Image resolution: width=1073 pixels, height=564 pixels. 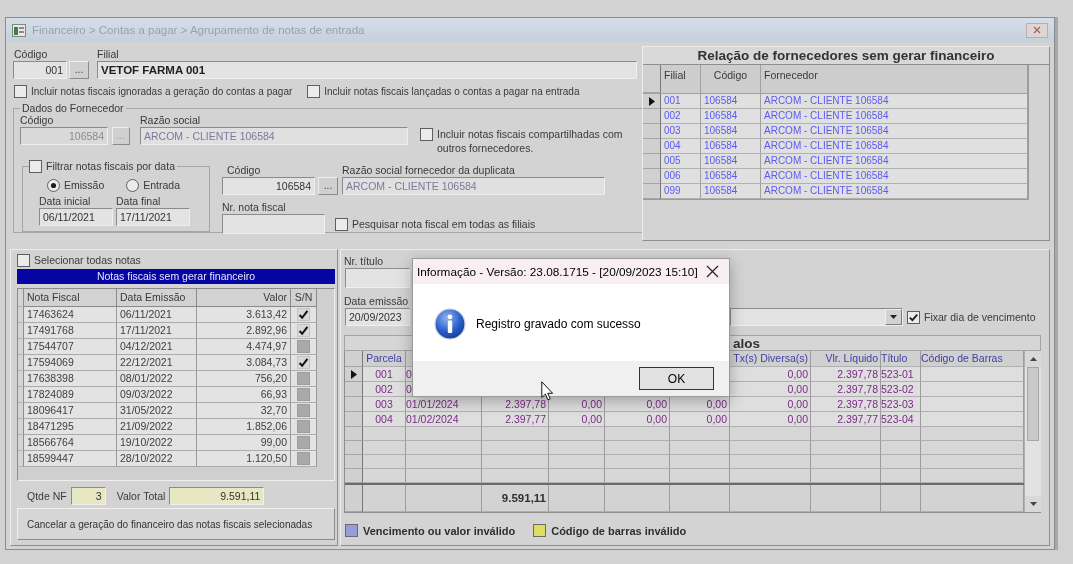 I want to click on scrollbar-thumb, so click(x=1033, y=404).